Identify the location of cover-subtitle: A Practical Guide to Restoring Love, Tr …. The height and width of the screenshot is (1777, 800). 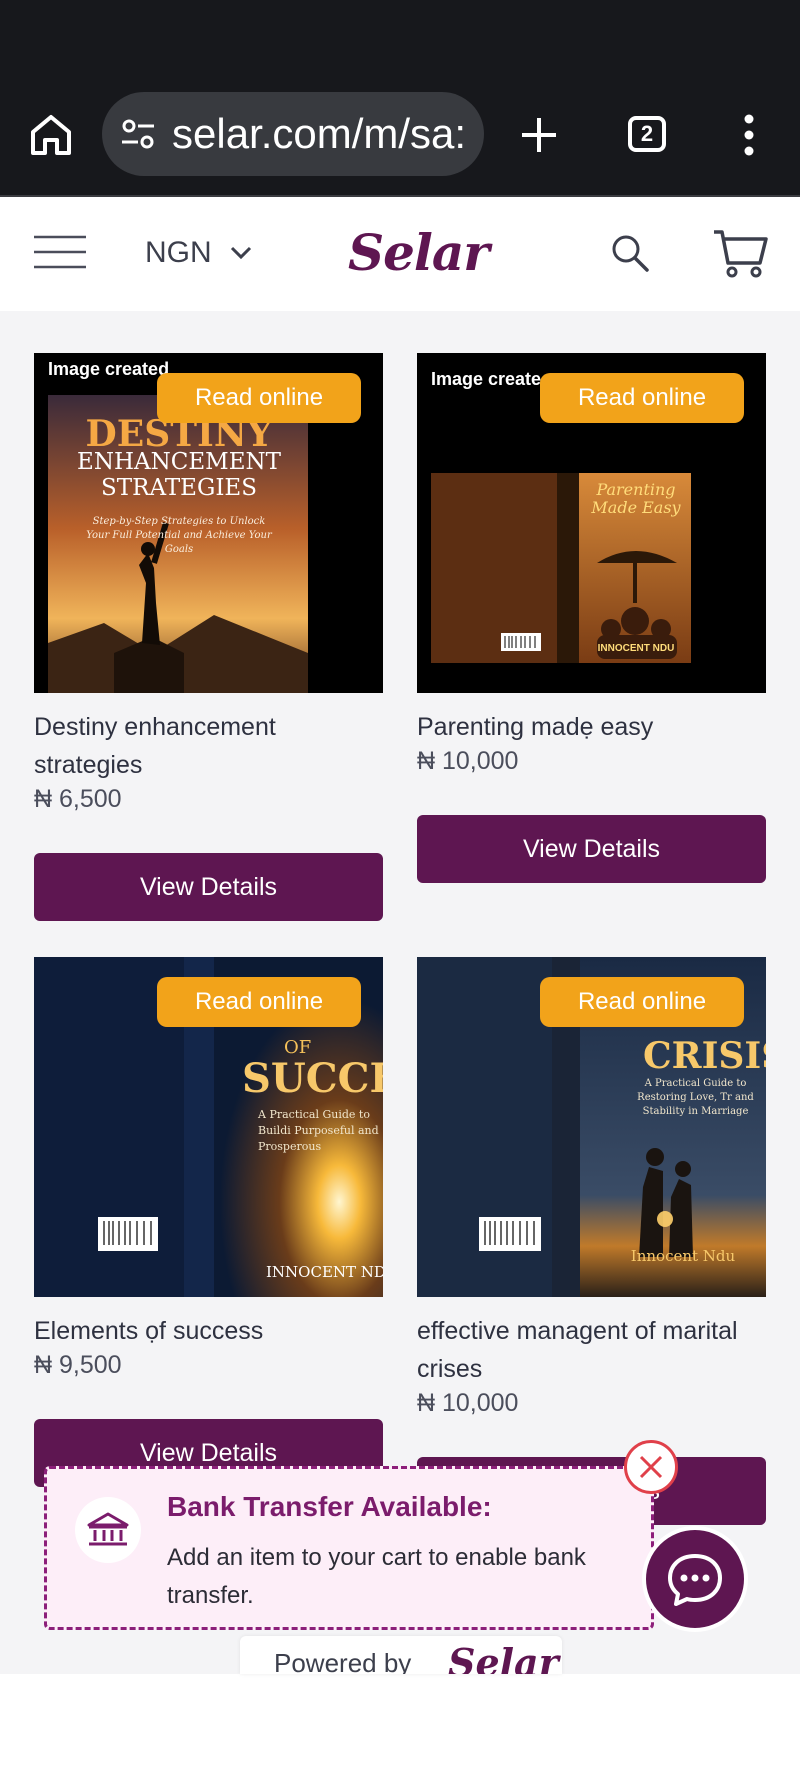
(695, 1097).